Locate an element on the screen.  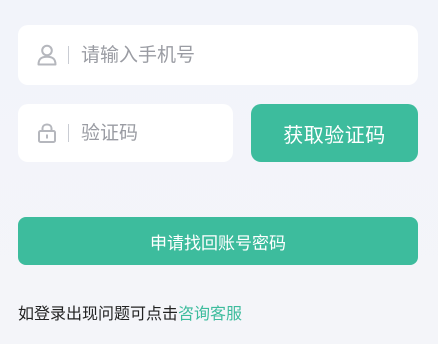
help-message: 如登录出现问题可点击 is located at coordinates (98, 313).